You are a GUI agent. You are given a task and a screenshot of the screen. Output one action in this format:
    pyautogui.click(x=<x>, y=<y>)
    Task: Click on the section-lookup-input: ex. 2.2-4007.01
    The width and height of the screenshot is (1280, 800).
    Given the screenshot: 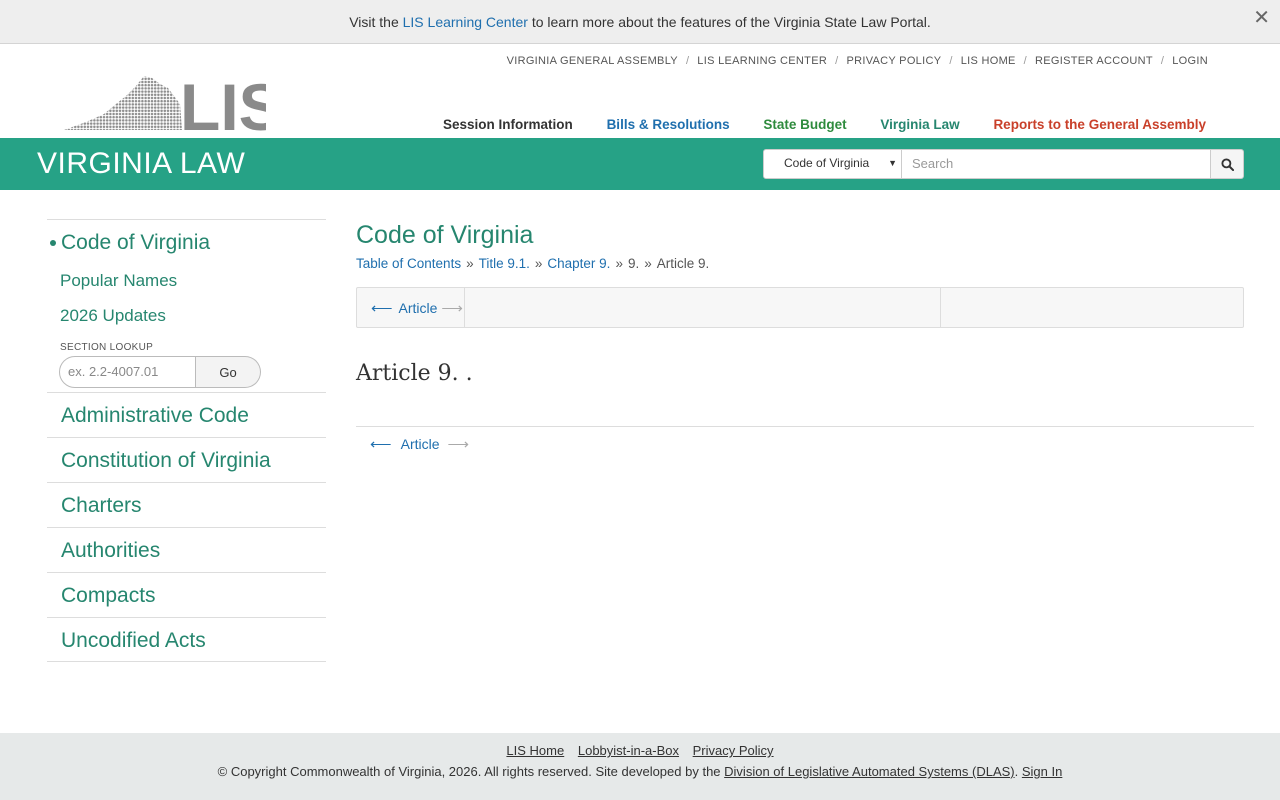 What is the action you would take?
    pyautogui.click(x=127, y=372)
    